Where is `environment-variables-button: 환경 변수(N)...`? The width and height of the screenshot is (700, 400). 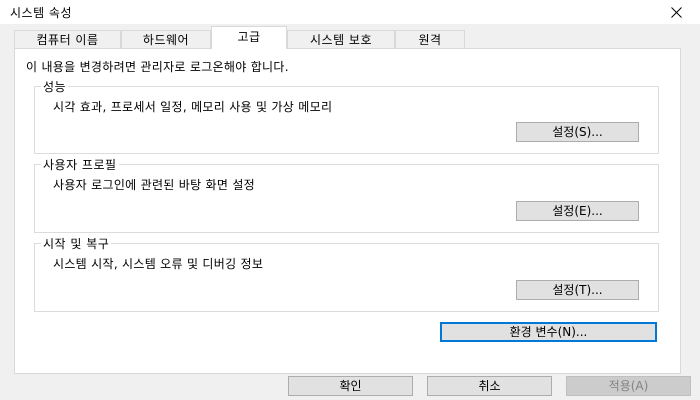 environment-variables-button: 환경 변수(N)... is located at coordinates (548, 332).